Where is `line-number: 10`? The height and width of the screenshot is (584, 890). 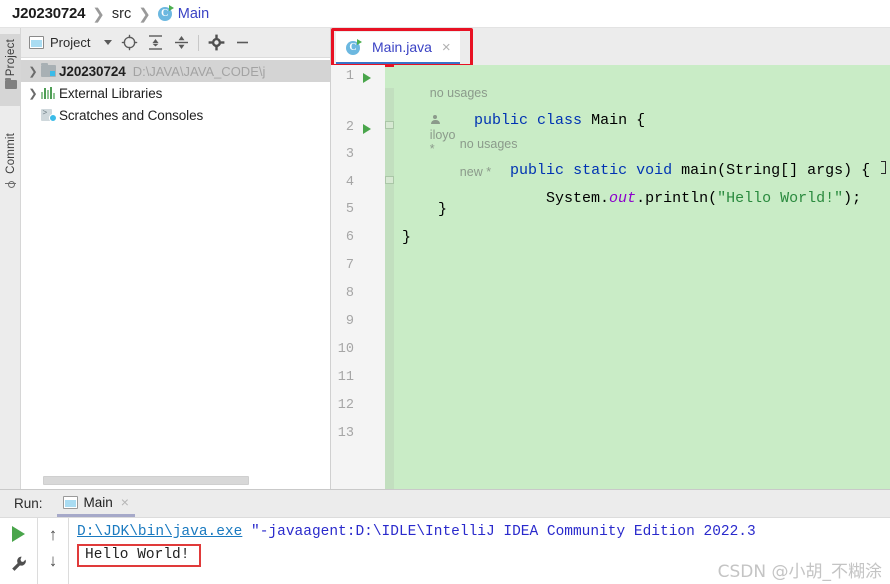
line-number: 10 is located at coordinates (345, 349).